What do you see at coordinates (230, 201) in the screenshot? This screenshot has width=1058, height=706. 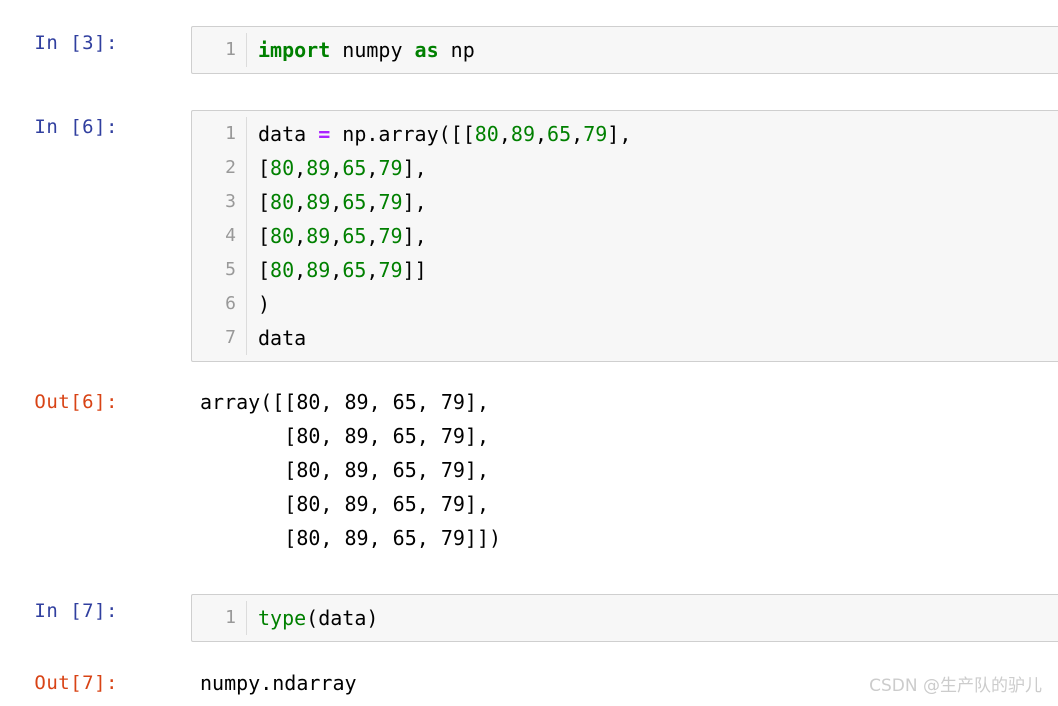 I see `line-number: 3` at bounding box center [230, 201].